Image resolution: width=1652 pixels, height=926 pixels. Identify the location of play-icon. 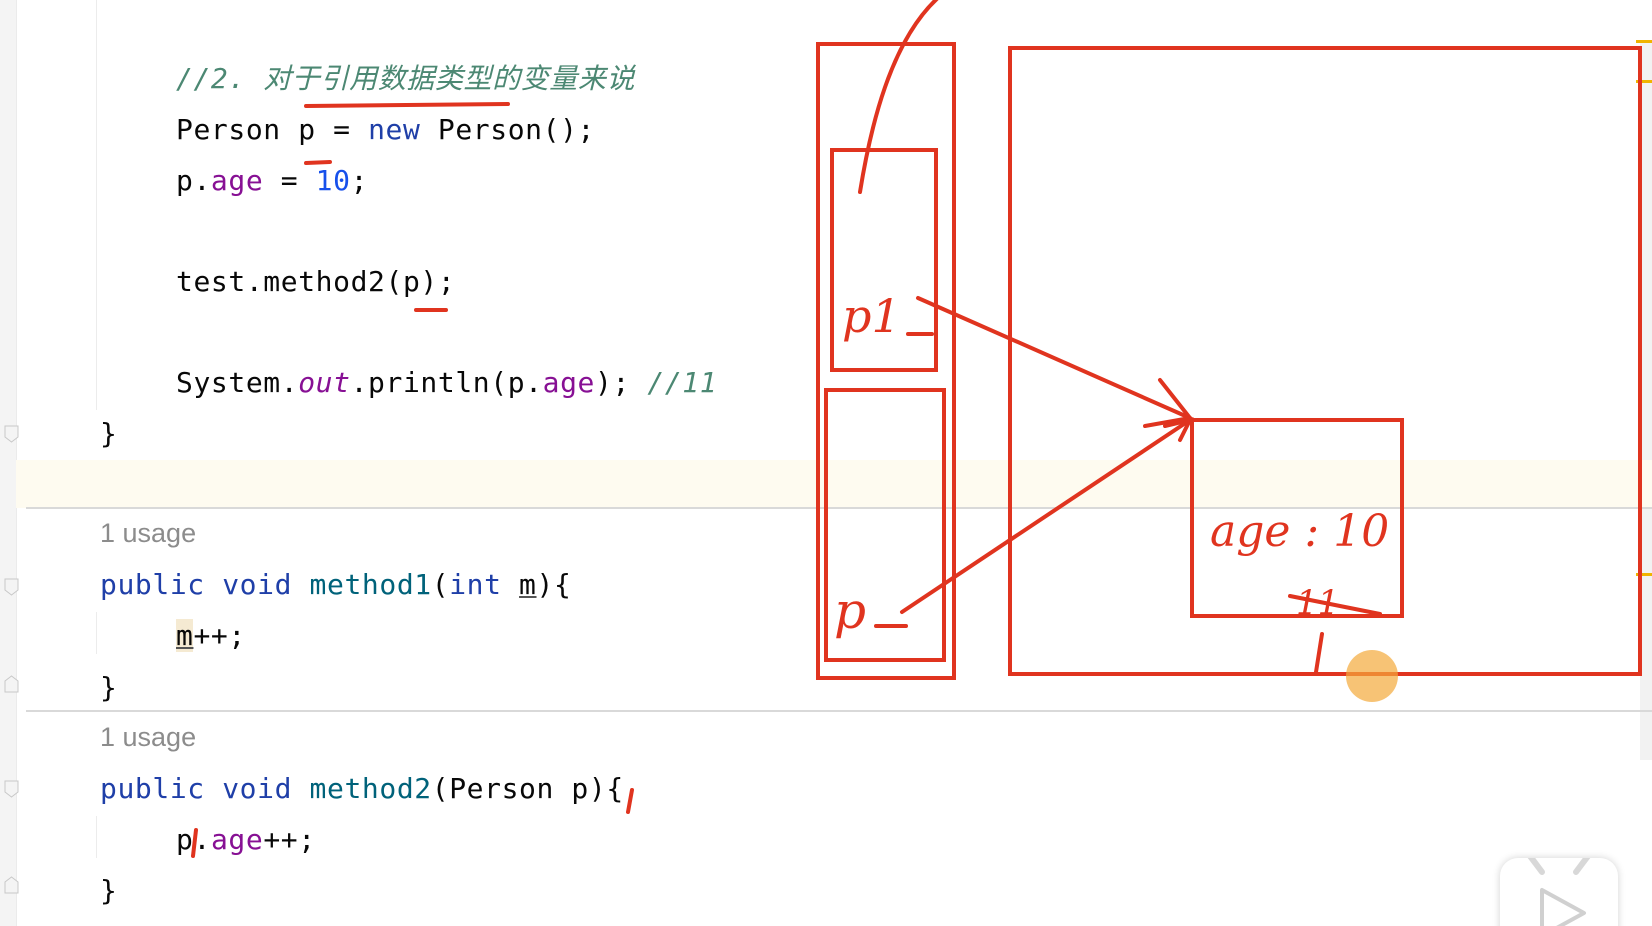
(1559, 889).